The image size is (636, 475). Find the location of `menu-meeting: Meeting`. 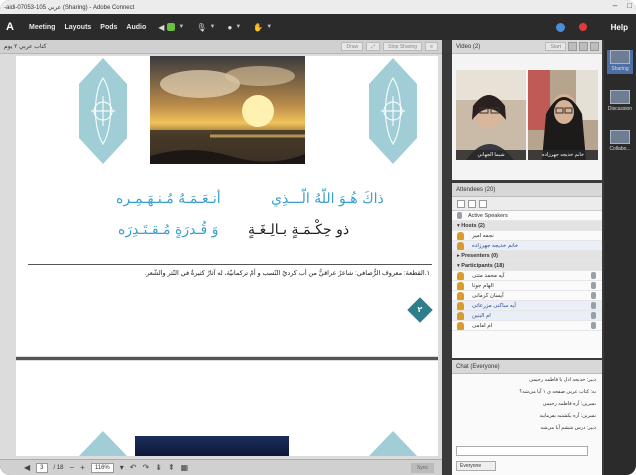

menu-meeting: Meeting is located at coordinates (42, 27).